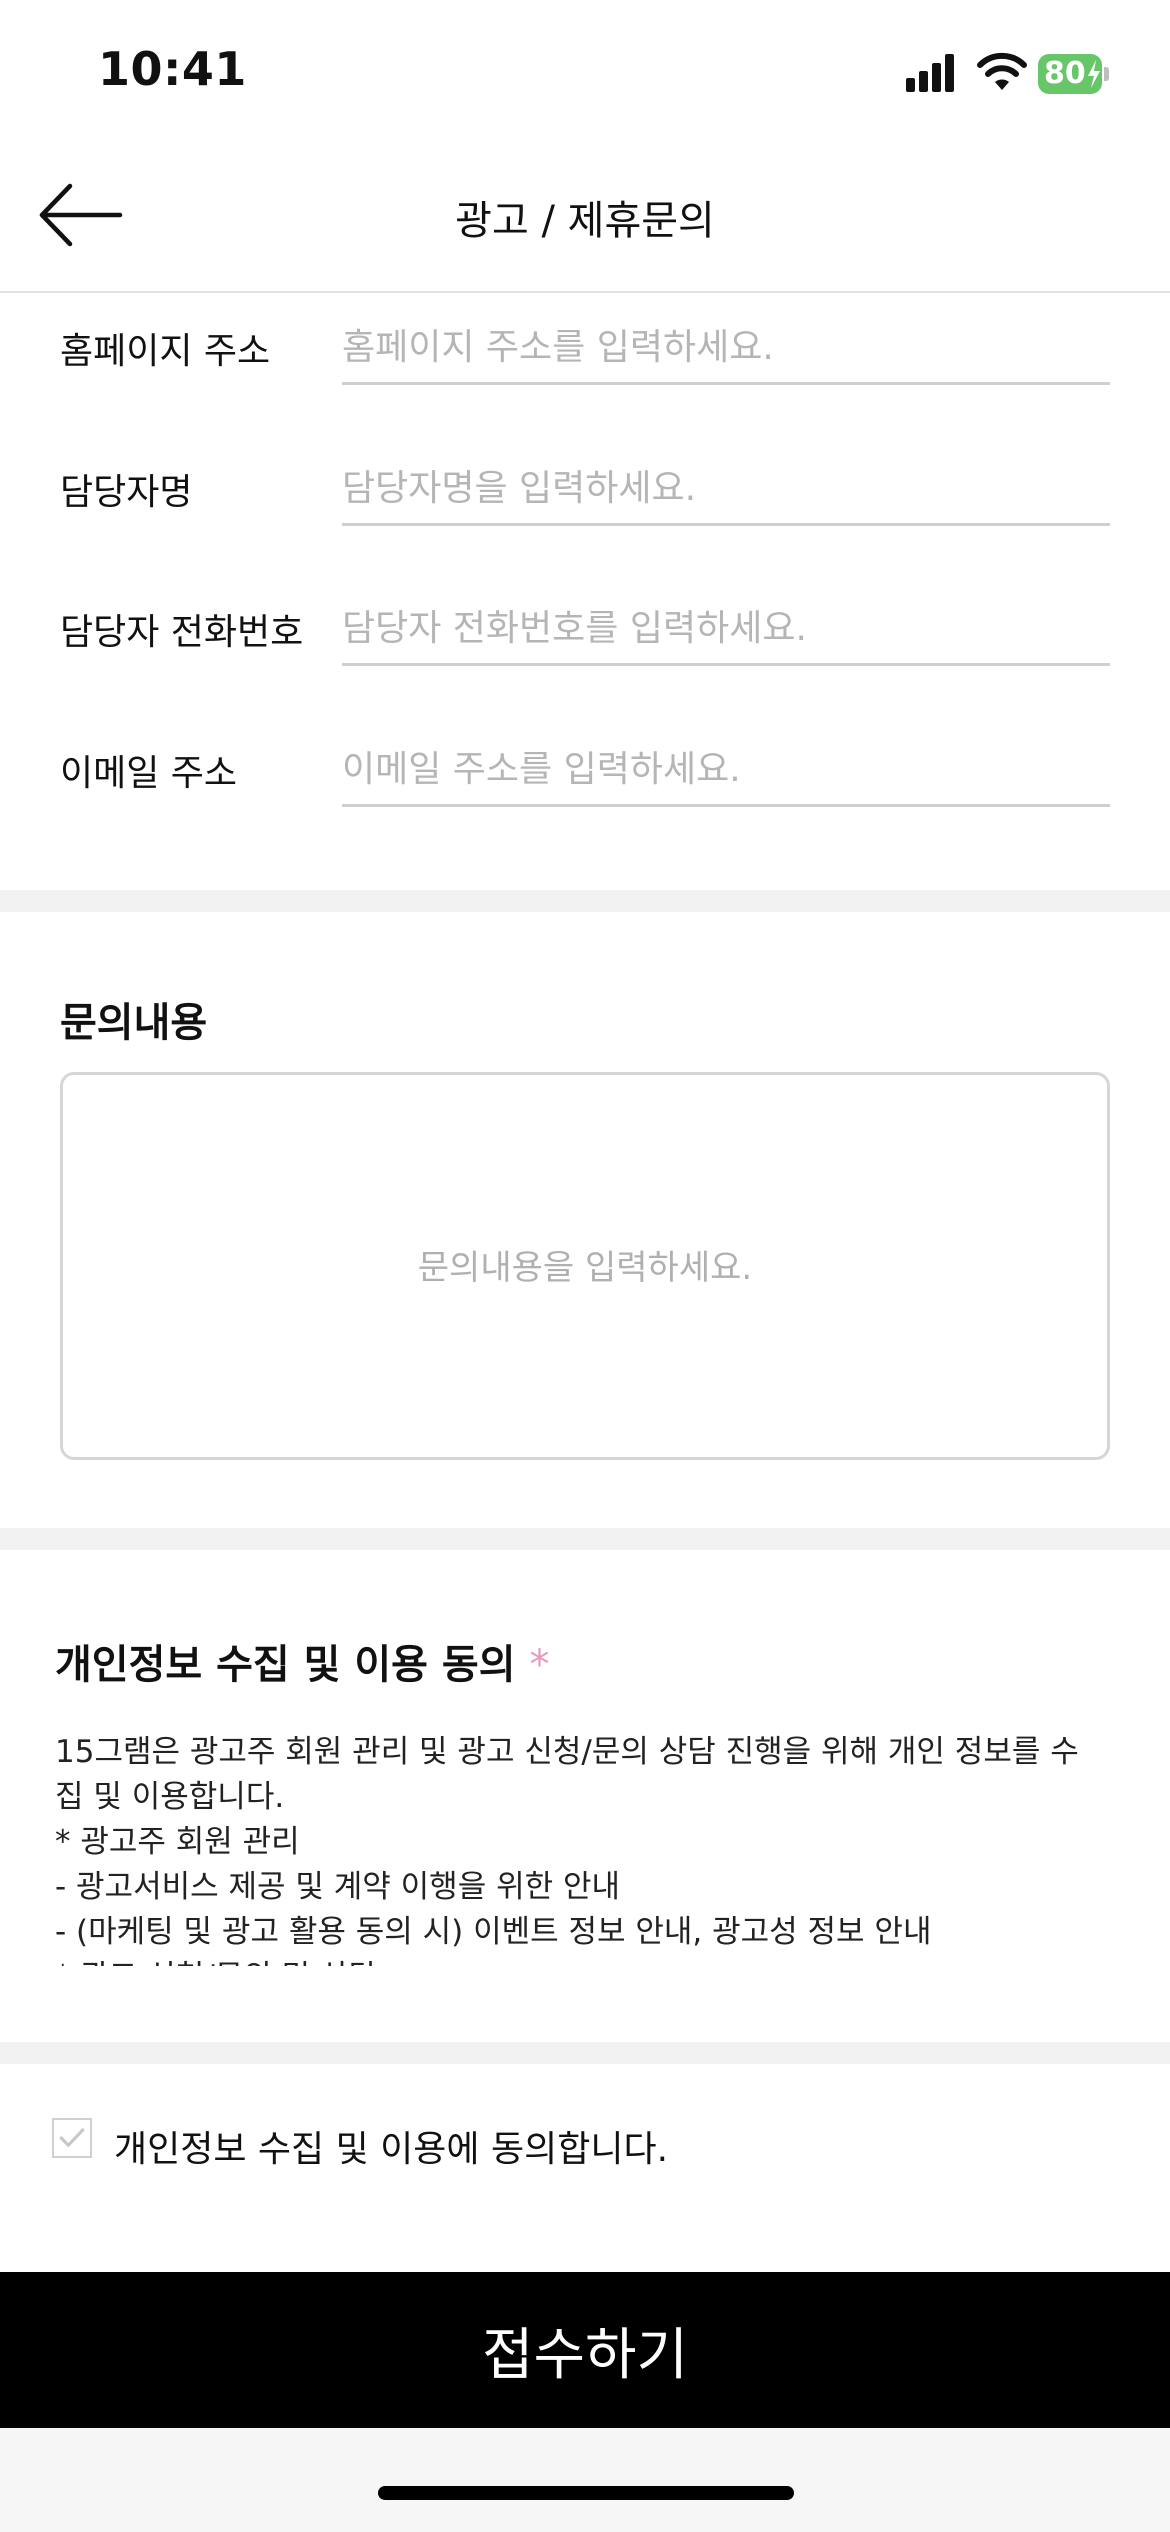 This screenshot has width=1170, height=2532. What do you see at coordinates (170, 1797) in the screenshot?
I see `privacy-line: 집 및 이용합니다.` at bounding box center [170, 1797].